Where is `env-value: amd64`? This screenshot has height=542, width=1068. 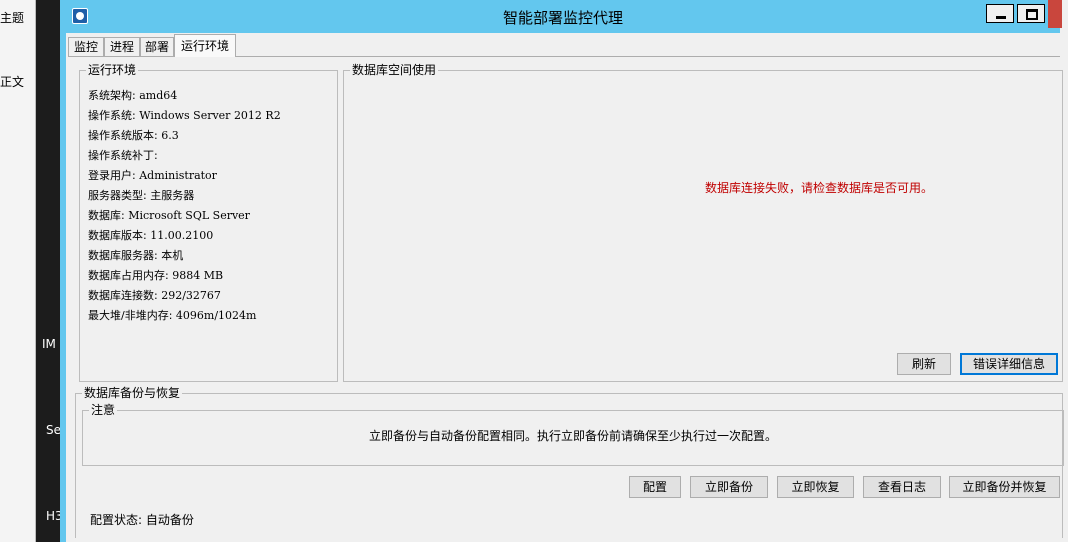 env-value: amd64 is located at coordinates (158, 95).